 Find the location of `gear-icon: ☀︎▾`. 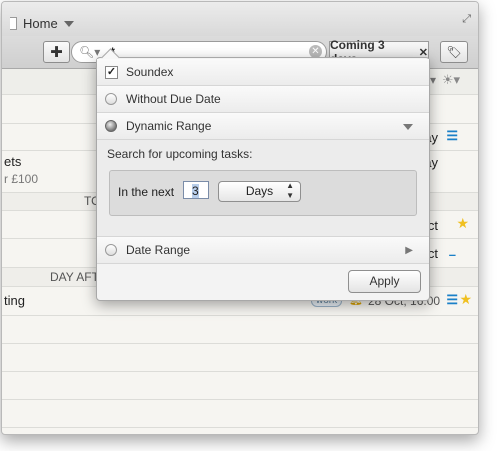

gear-icon: ☀︎▾ is located at coordinates (451, 80).